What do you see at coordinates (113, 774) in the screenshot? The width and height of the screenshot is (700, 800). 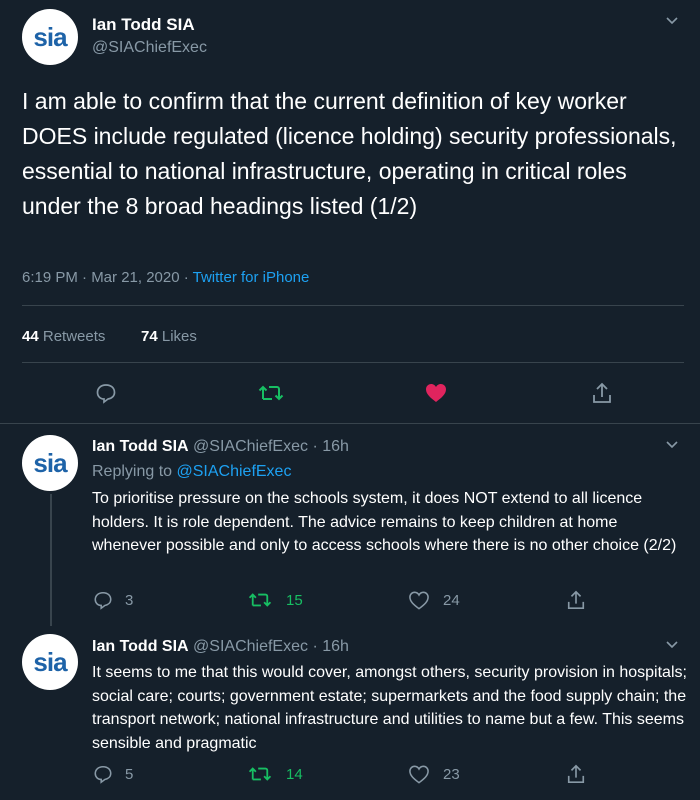 I see `reply-button: 5` at bounding box center [113, 774].